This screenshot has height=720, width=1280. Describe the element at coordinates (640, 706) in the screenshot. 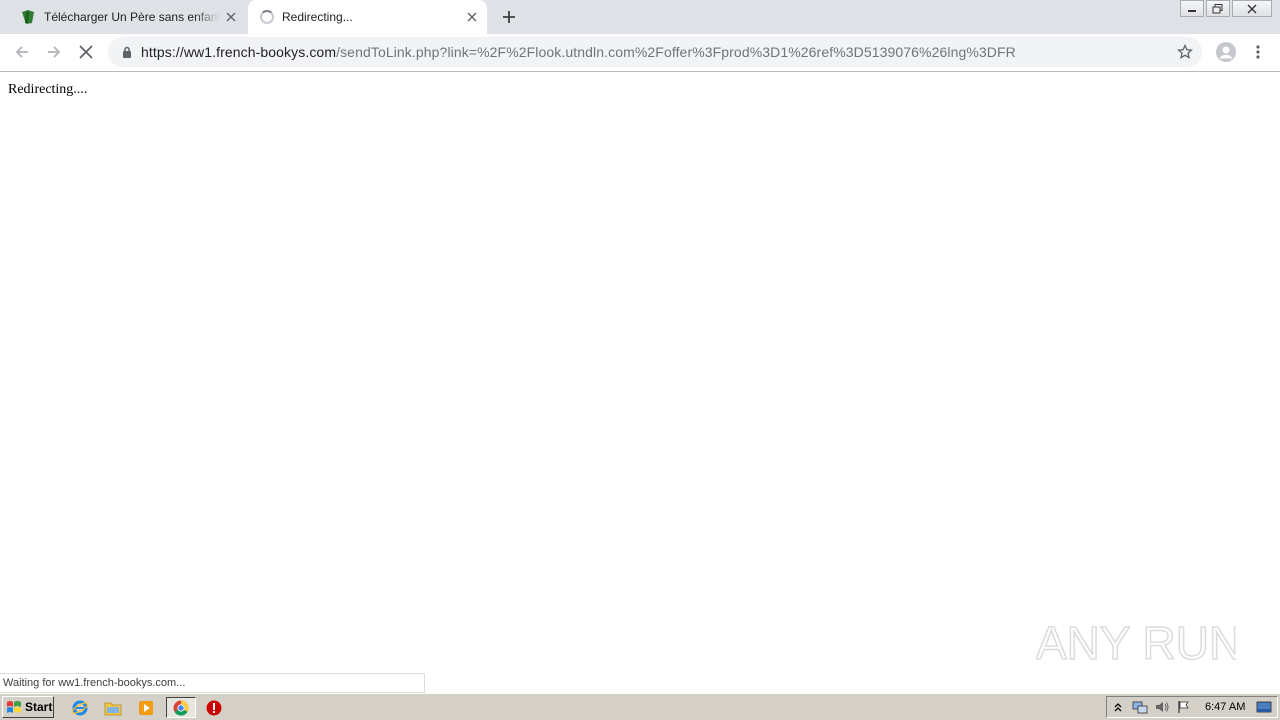

I see `taskbar: Start 6:47 AM` at that location.